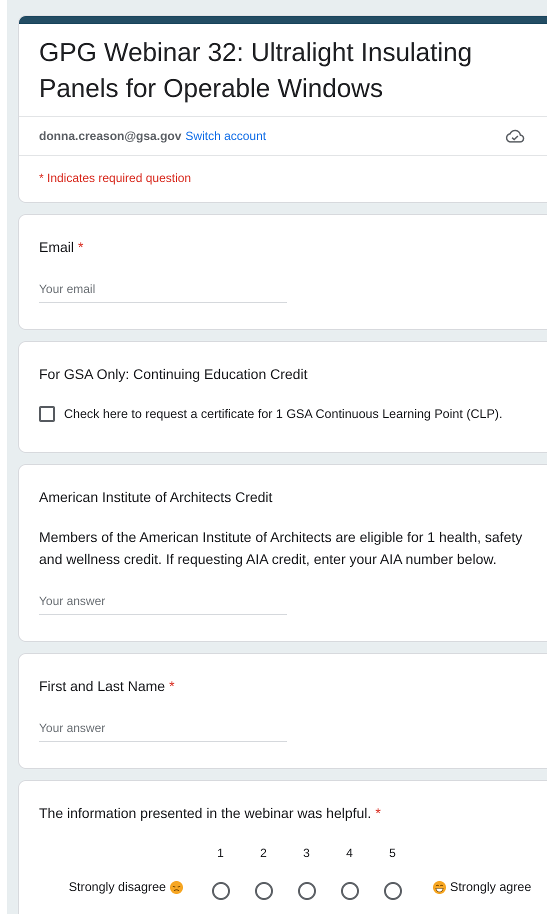 The image size is (547, 914). What do you see at coordinates (392, 853) in the screenshot?
I see `scale-number: 5` at bounding box center [392, 853].